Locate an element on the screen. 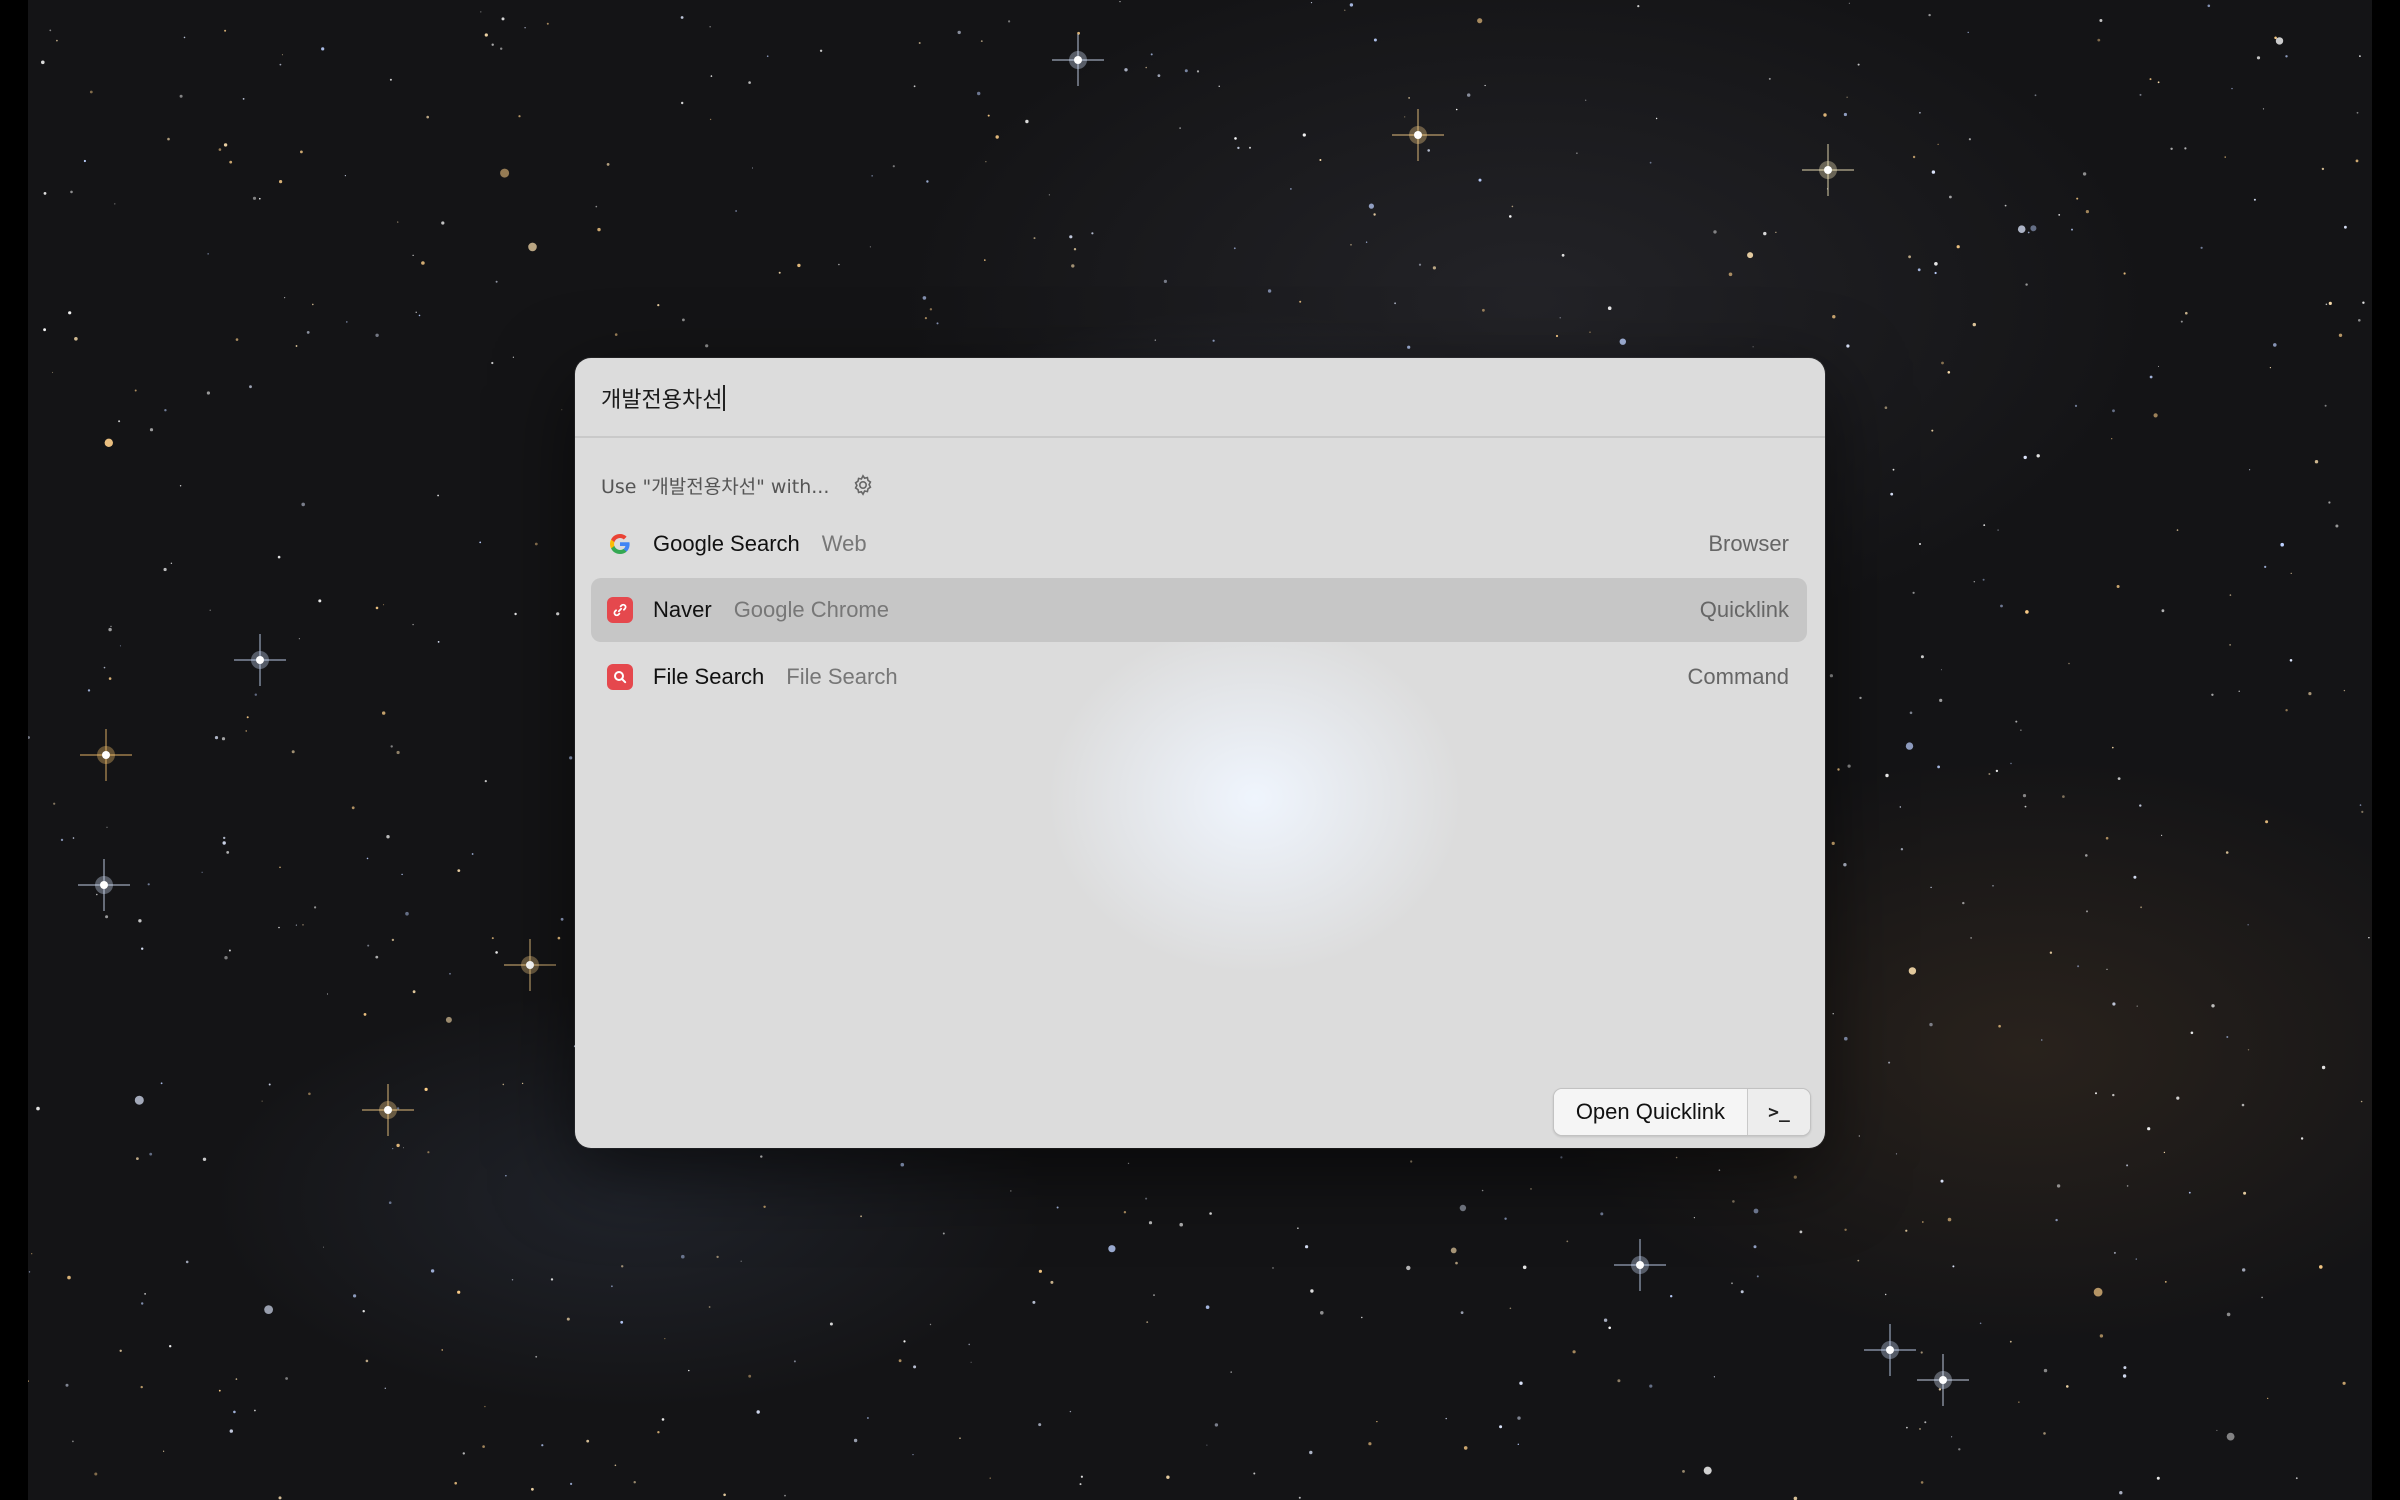 The width and height of the screenshot is (2400, 1500). result-subtitle: Google Chrome is located at coordinates (811, 609).